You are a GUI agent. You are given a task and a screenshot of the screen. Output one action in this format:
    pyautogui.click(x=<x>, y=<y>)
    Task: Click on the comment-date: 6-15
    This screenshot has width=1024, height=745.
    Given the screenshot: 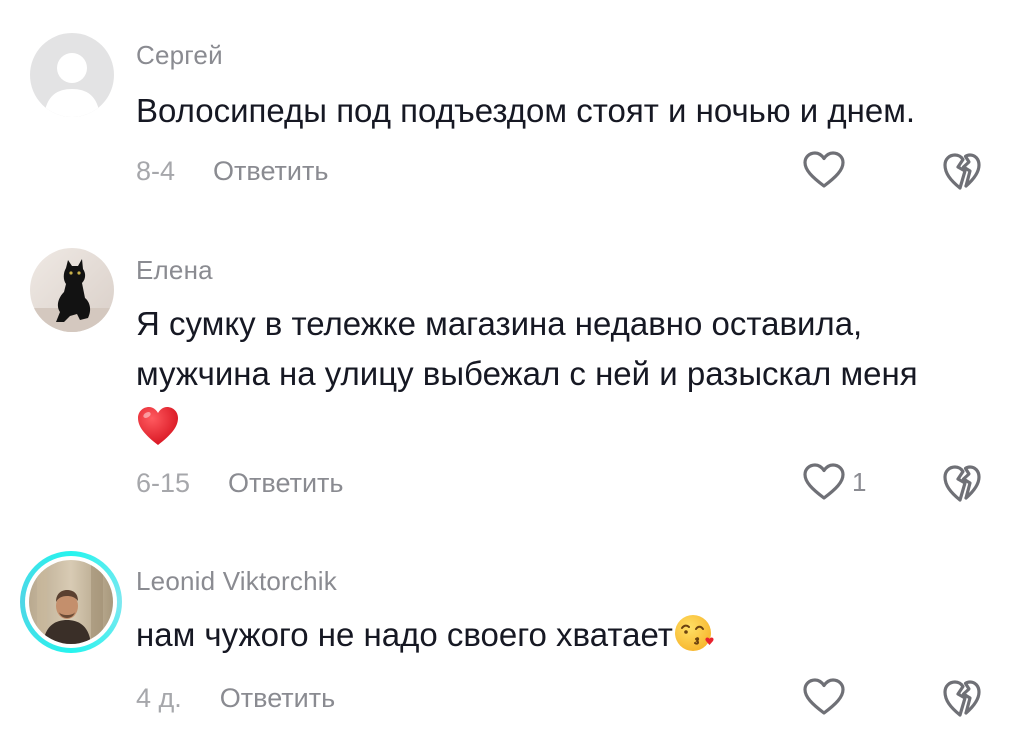 What is the action you would take?
    pyautogui.click(x=163, y=483)
    